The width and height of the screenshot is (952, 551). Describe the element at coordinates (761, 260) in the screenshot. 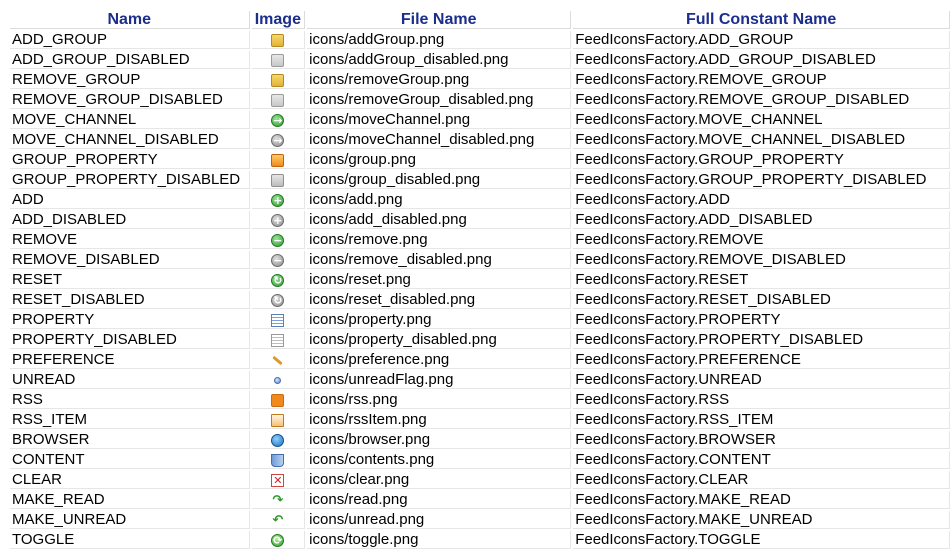

I see `cell-full-constant-name: FeedIconsFactory.REMOVE_DISABLED` at that location.